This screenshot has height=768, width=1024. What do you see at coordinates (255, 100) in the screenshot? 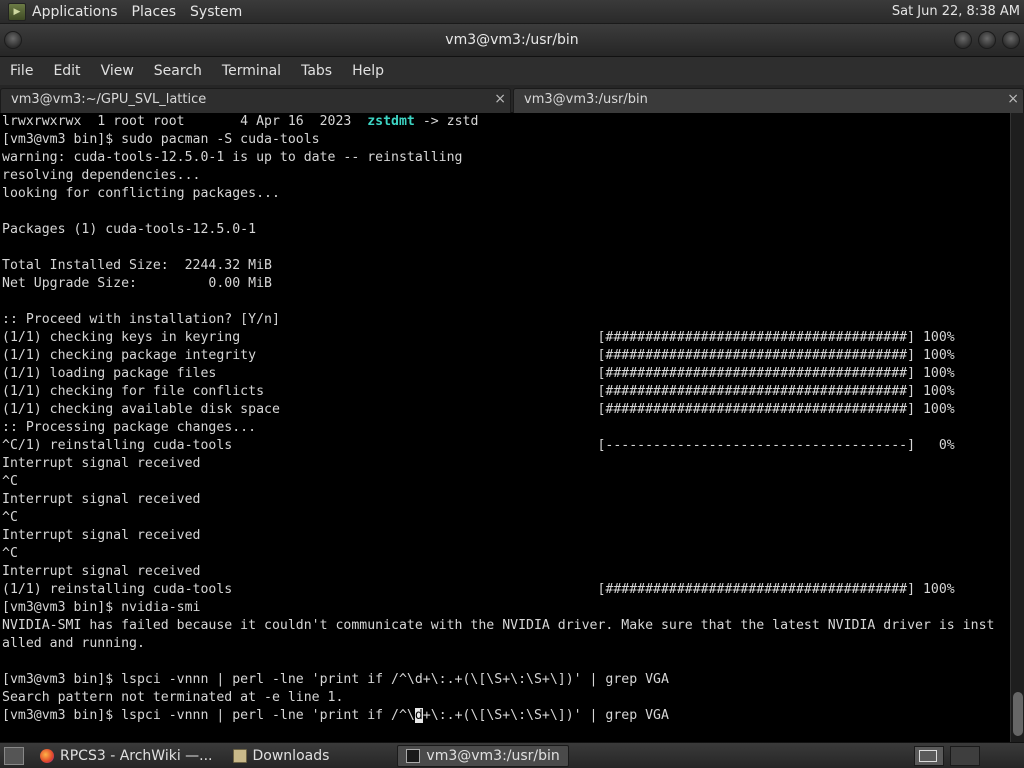
I see `tab-gpu-svl-lattice: vm3@vm3:~/GPU_SVL_lattice ×` at bounding box center [255, 100].